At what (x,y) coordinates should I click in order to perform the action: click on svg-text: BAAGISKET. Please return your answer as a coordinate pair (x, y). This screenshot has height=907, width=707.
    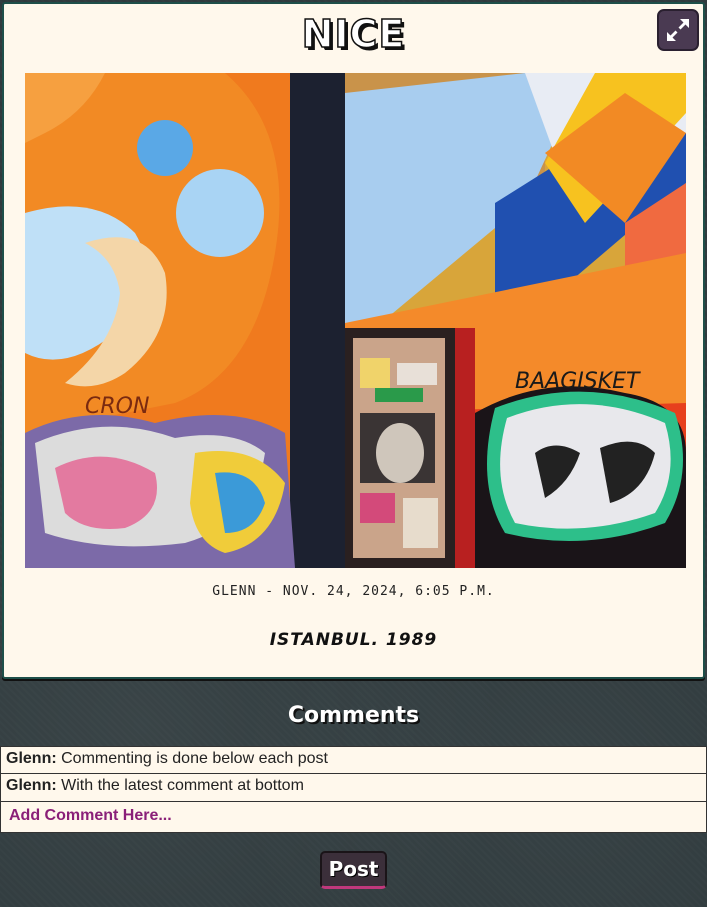
    Looking at the image, I should click on (578, 381).